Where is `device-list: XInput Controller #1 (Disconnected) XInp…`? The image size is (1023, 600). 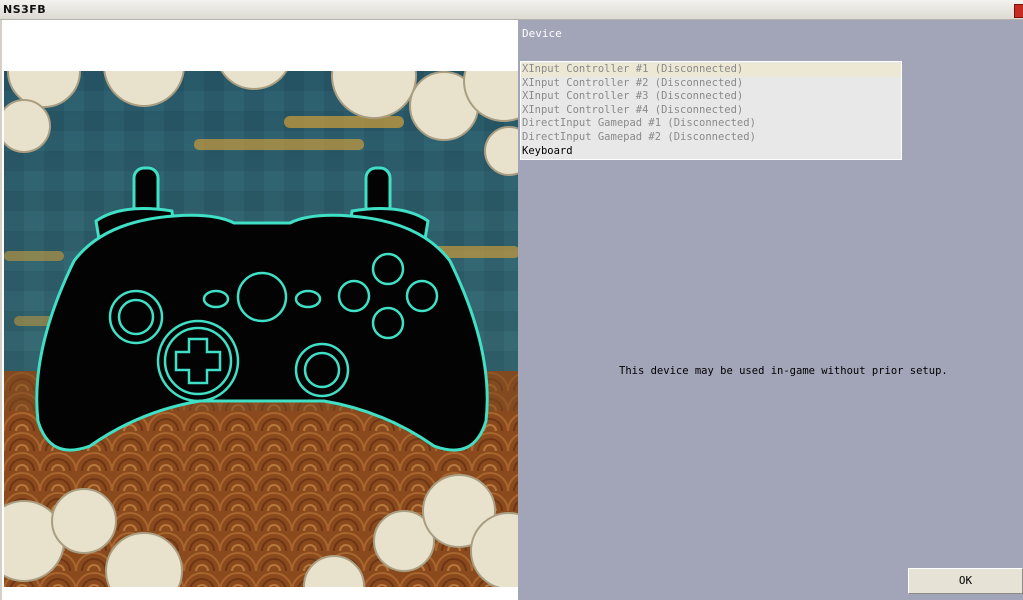 device-list: XInput Controller #1 (Disconnected) XInp… is located at coordinates (711, 110).